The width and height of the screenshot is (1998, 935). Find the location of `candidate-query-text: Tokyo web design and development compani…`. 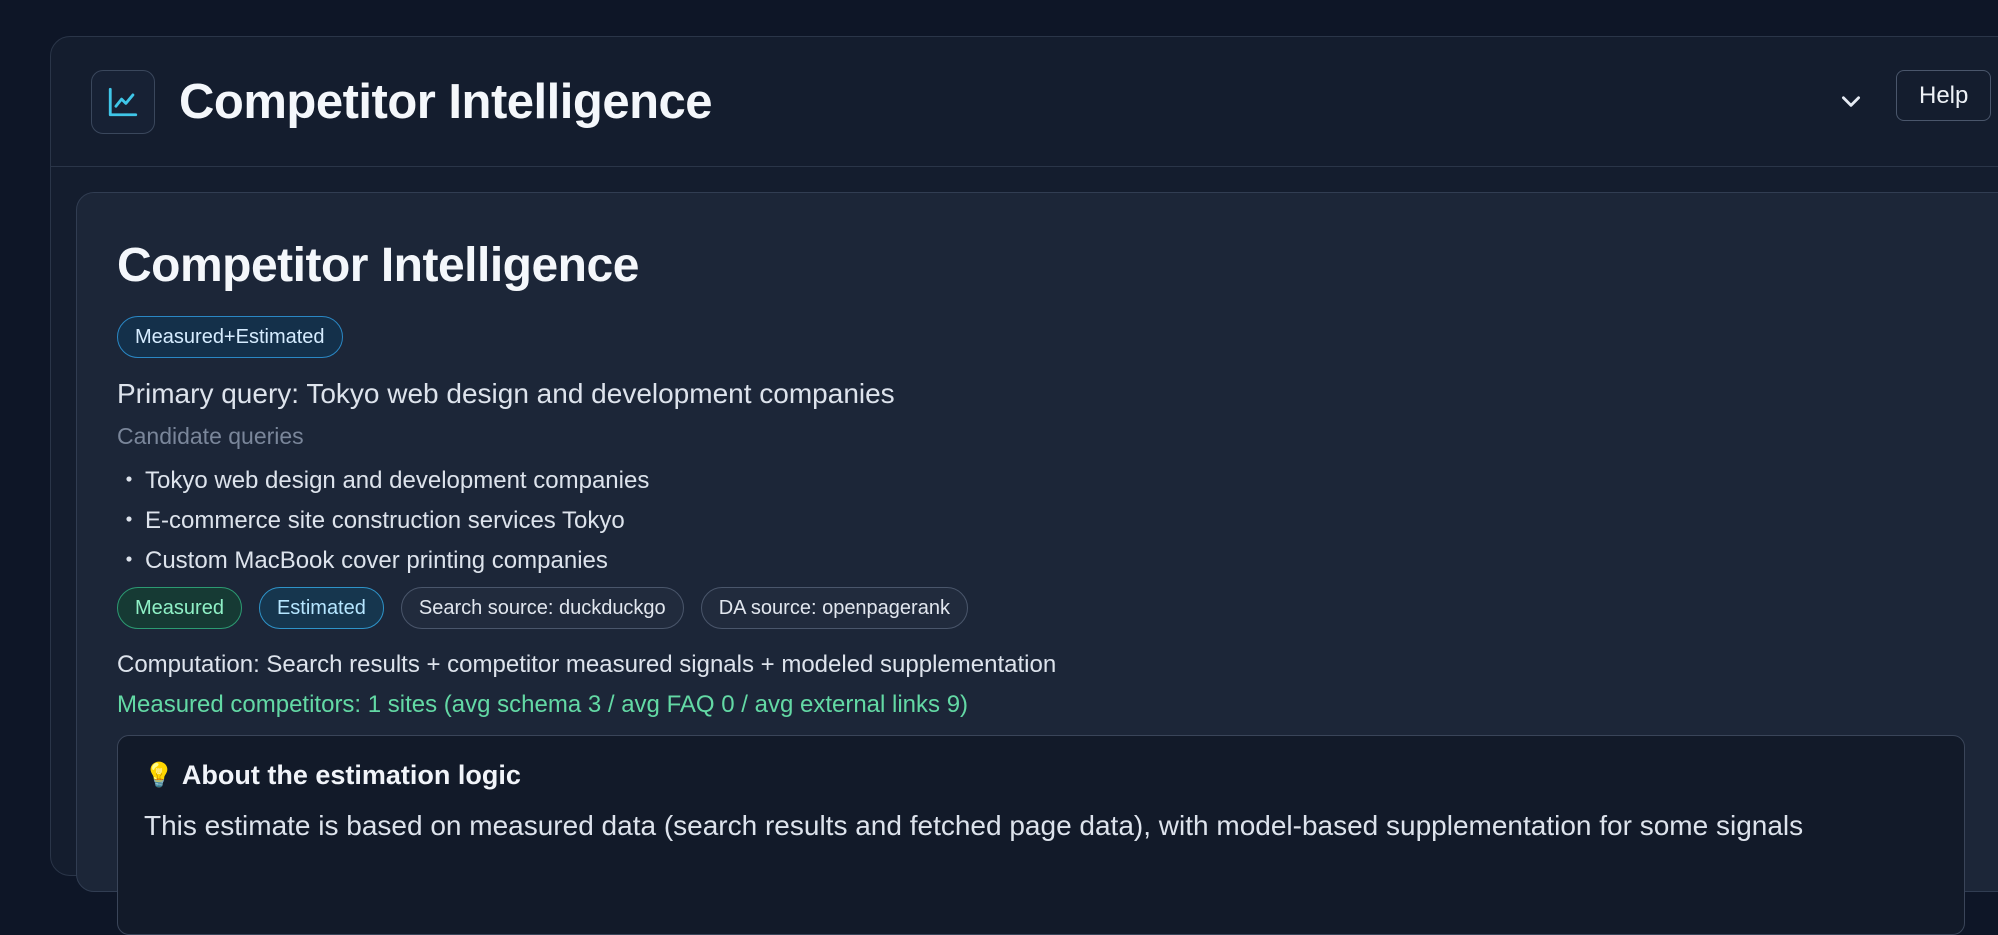

candidate-query-text: Tokyo web design and development compani… is located at coordinates (397, 480).